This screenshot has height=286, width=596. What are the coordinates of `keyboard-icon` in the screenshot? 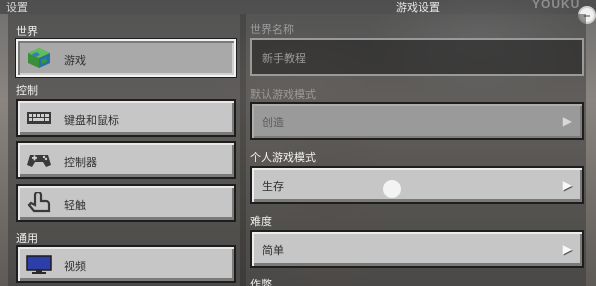 It's located at (39, 118).